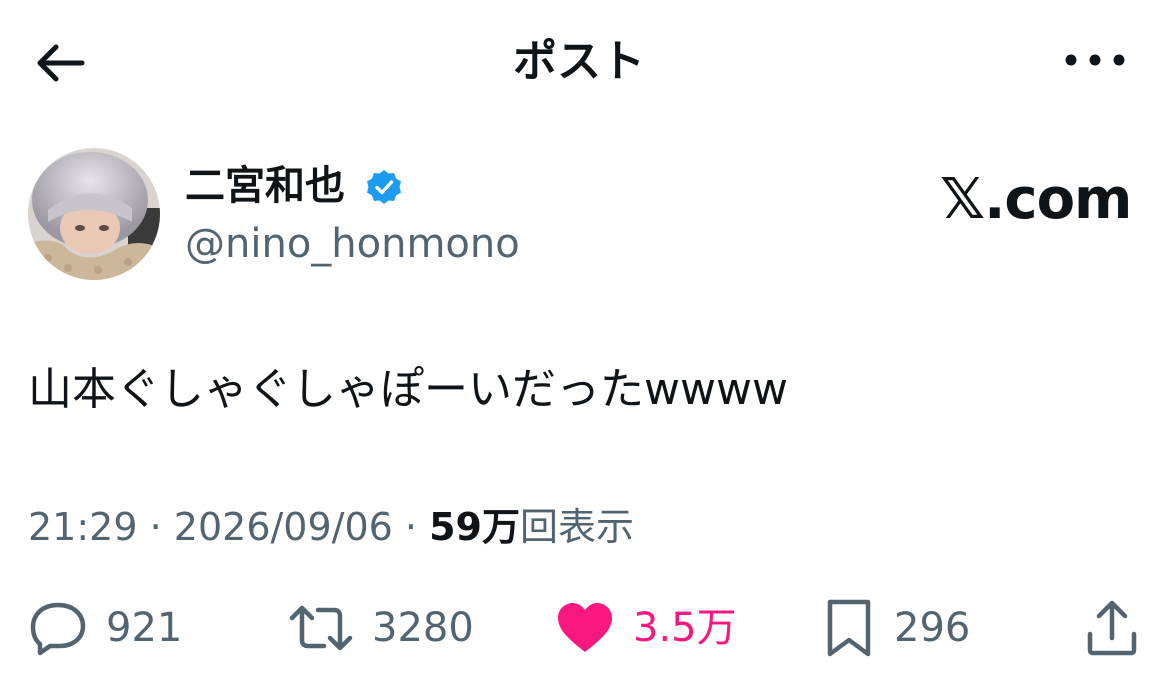  What do you see at coordinates (408, 389) in the screenshot?
I see `post-text: 山本ぐしゃぐしゃぽーいだったwwww` at bounding box center [408, 389].